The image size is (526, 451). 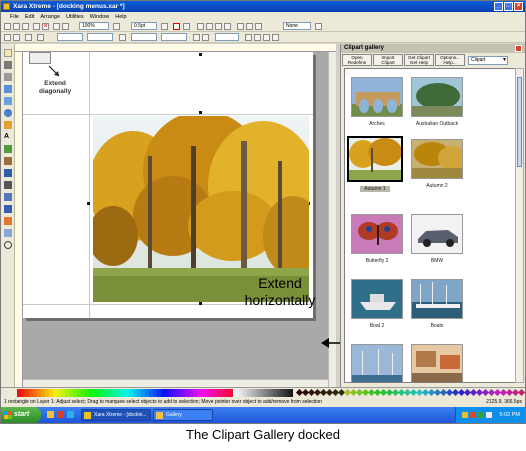 I want to click on to-front-icon, so click(x=248, y=37).